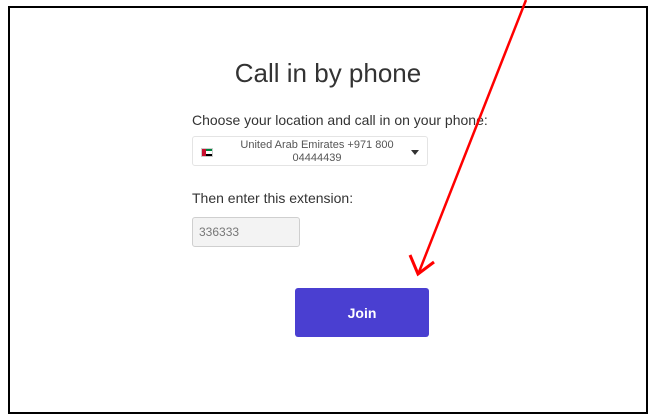  I want to click on location-select-line1: United Arab Emirates +971 800, so click(317, 145).